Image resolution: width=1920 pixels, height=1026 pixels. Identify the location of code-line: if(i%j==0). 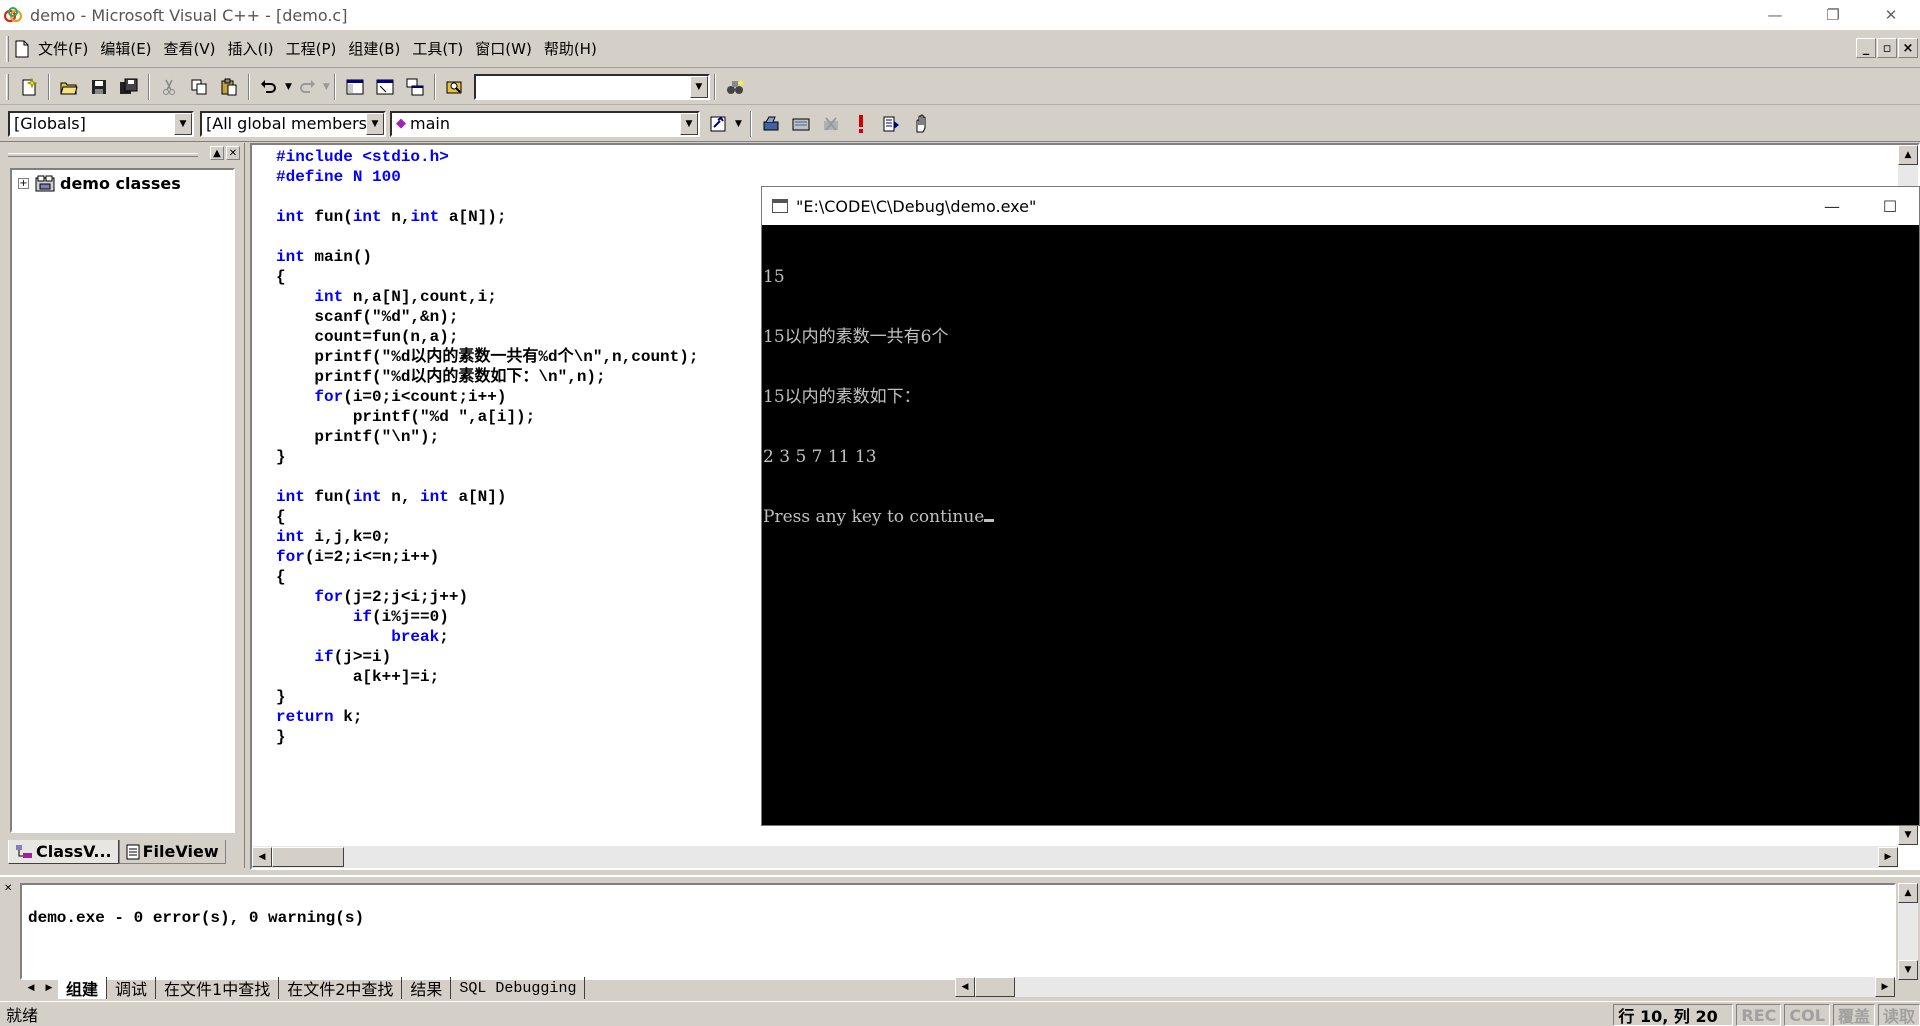
(487, 617).